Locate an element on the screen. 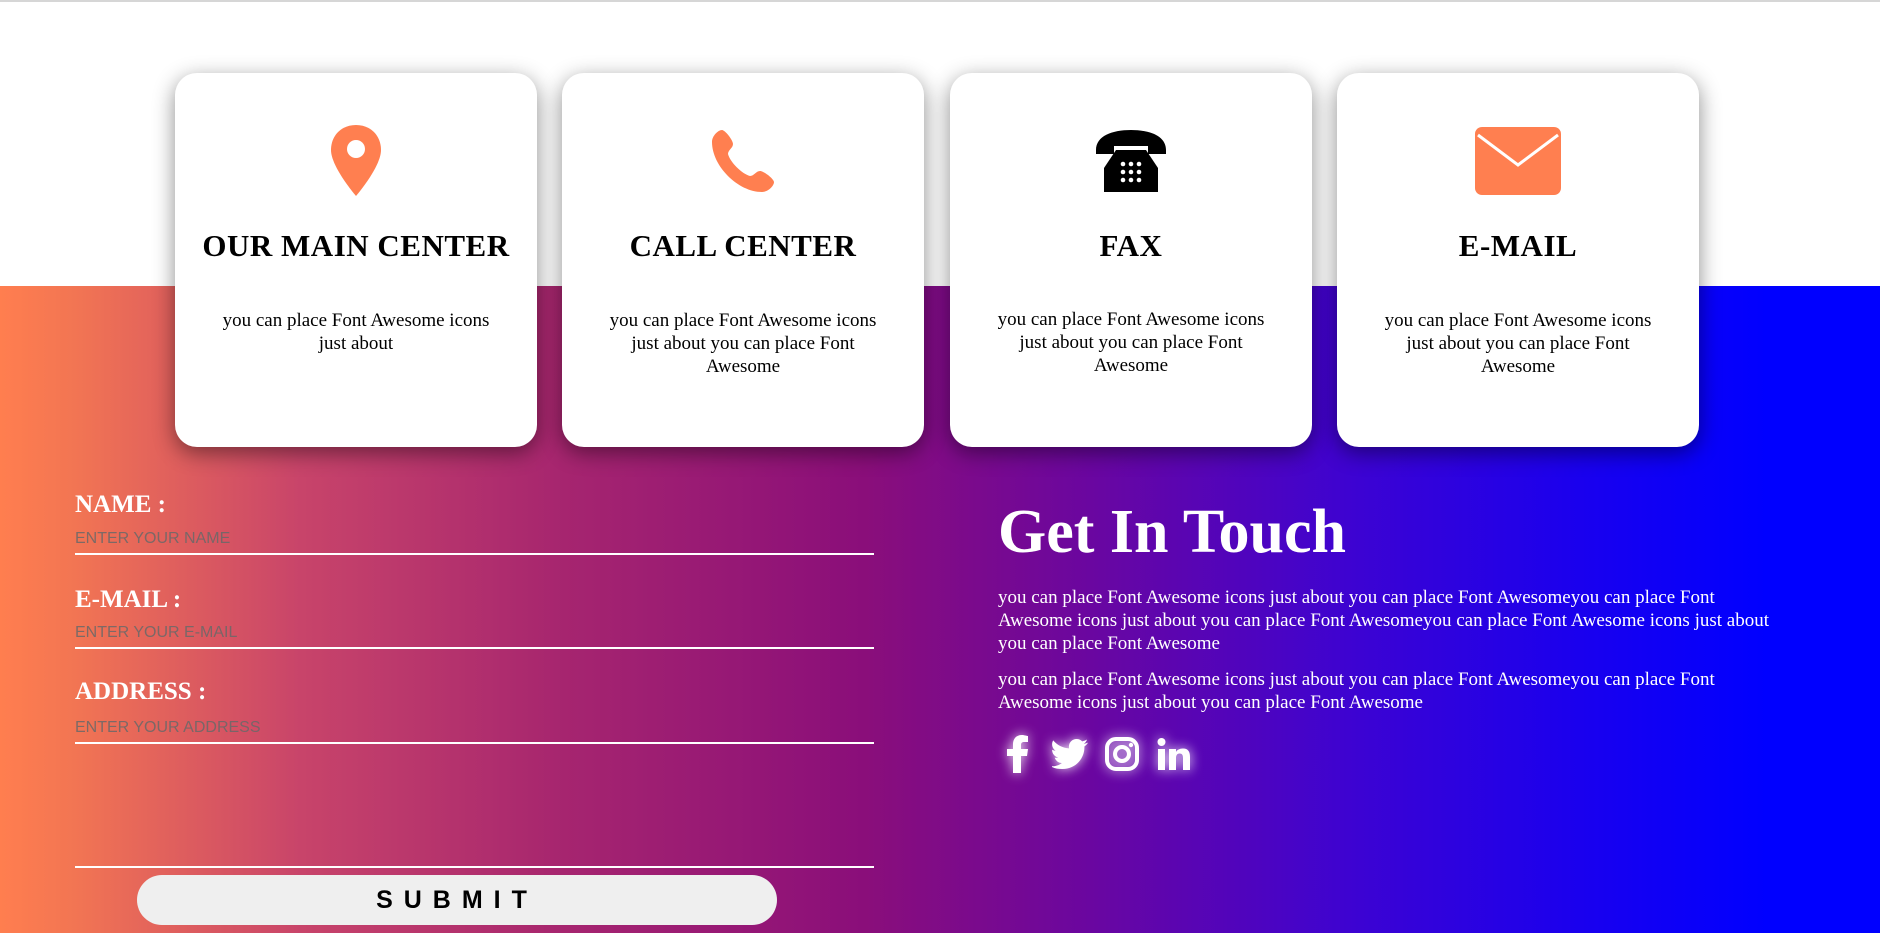  top-divider is located at coordinates (940, 1).